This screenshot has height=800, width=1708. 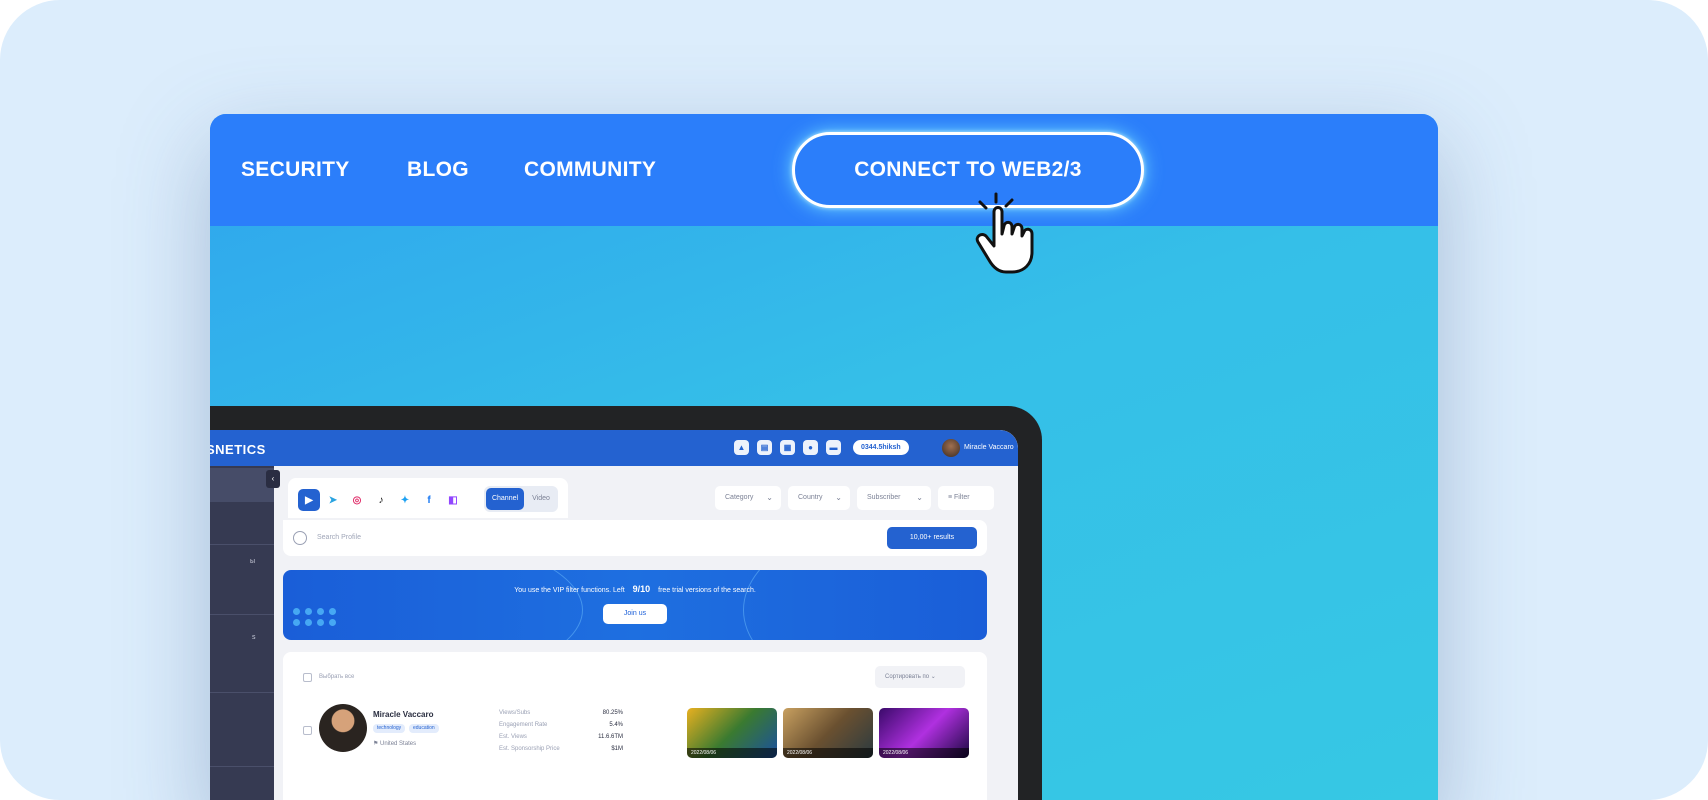 I want to click on search-icon, so click(x=300, y=538).